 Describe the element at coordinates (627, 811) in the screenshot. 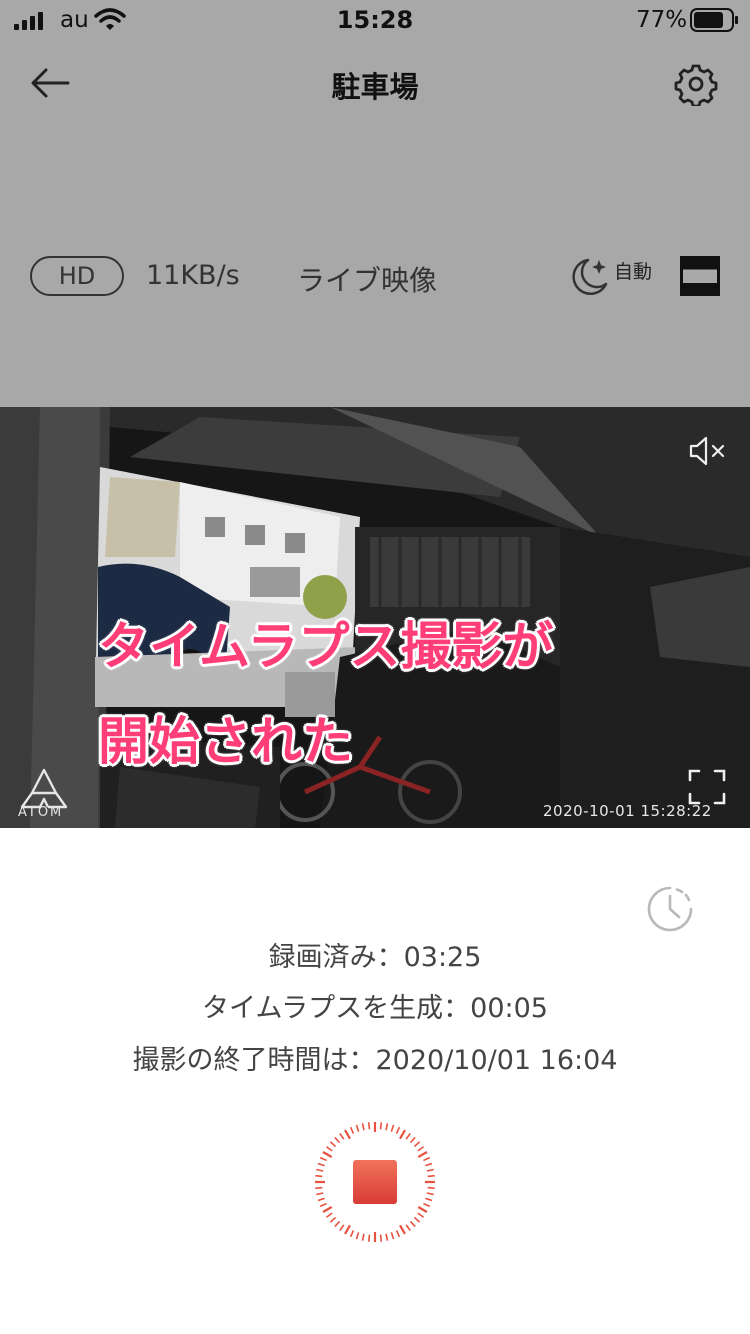

I see `camera-timestamp: 2020-10-01 15:28:22` at that location.